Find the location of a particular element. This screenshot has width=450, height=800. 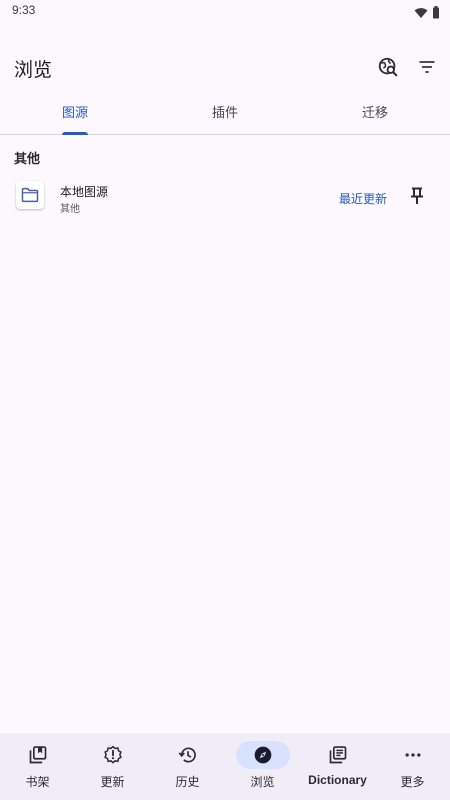

source-item: 本地图源 其他 最近更新 is located at coordinates (225, 197).